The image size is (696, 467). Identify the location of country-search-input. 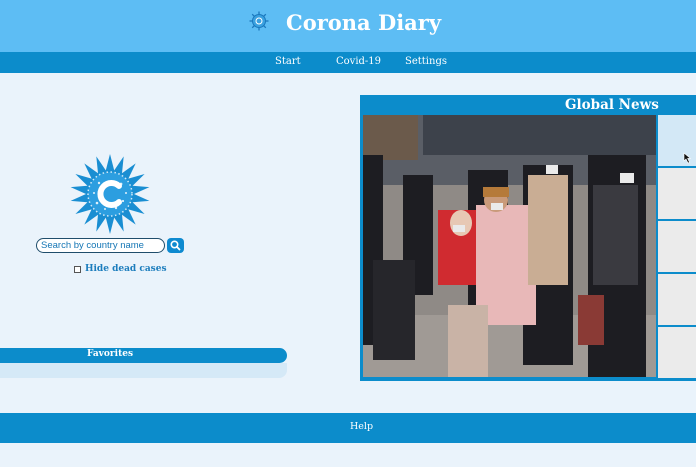
(101, 245).